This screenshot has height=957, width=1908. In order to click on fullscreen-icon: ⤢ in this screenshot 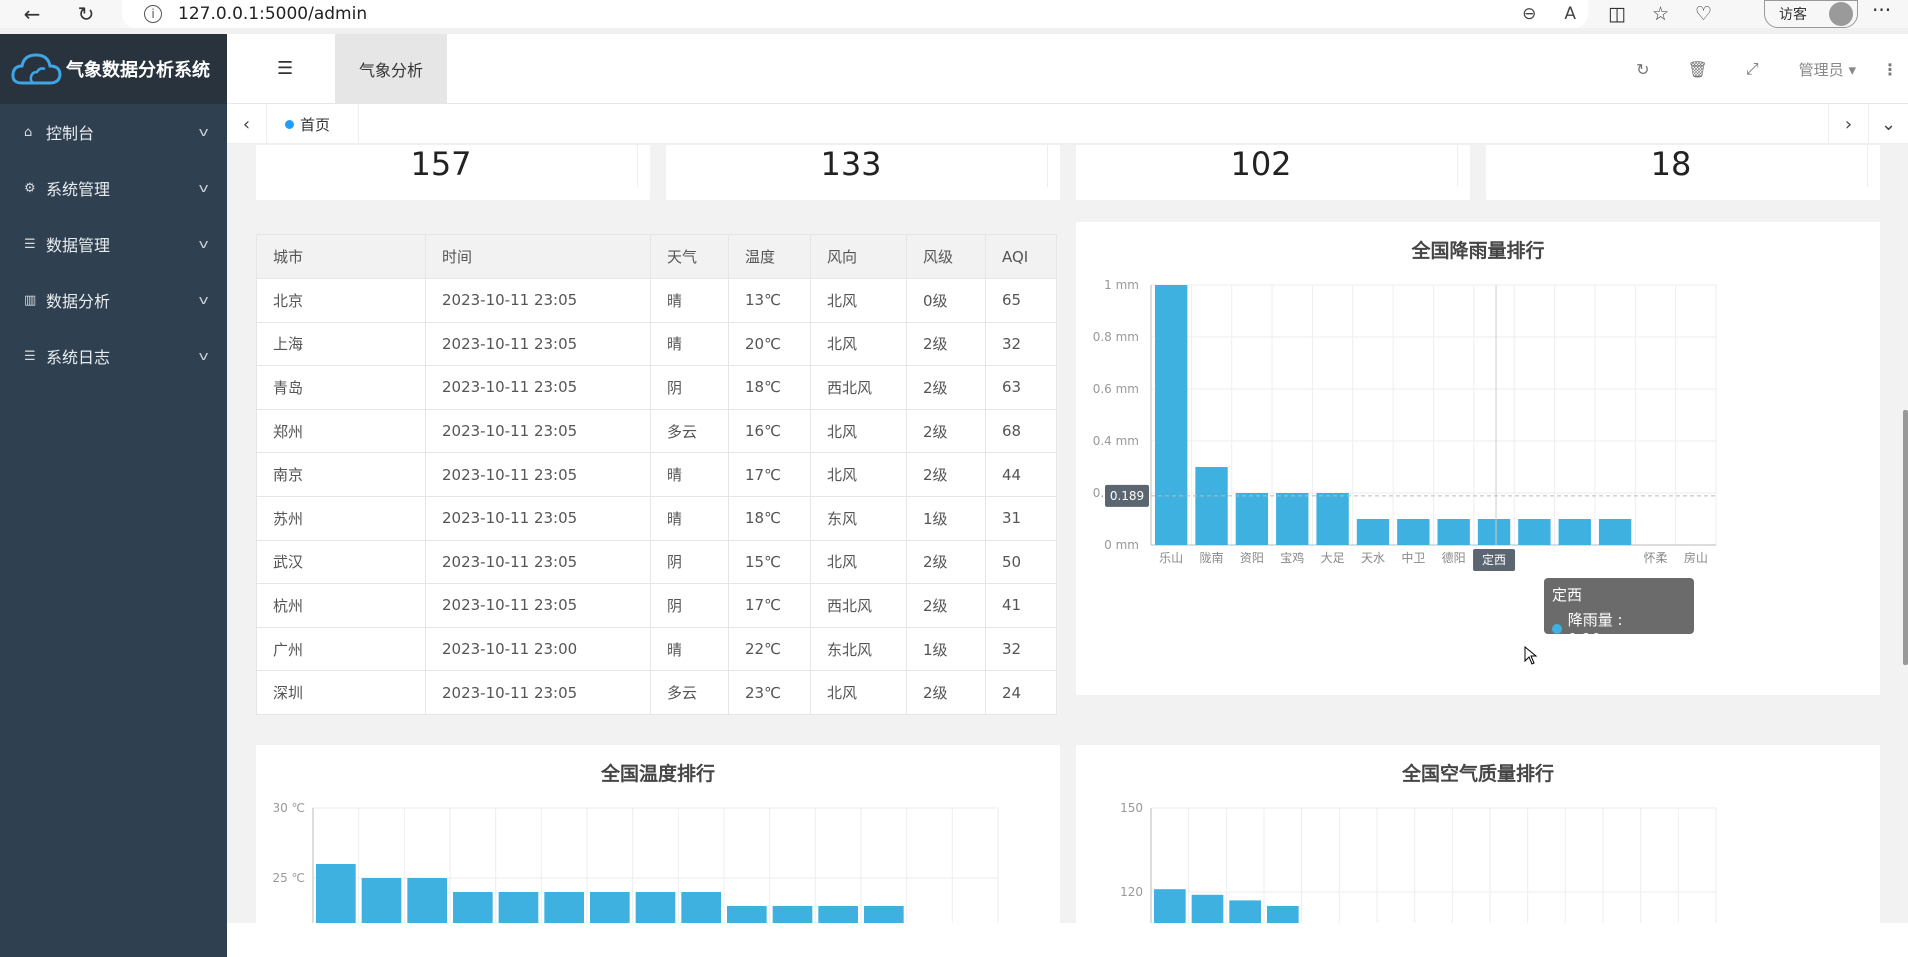, I will do `click(1752, 69)`.